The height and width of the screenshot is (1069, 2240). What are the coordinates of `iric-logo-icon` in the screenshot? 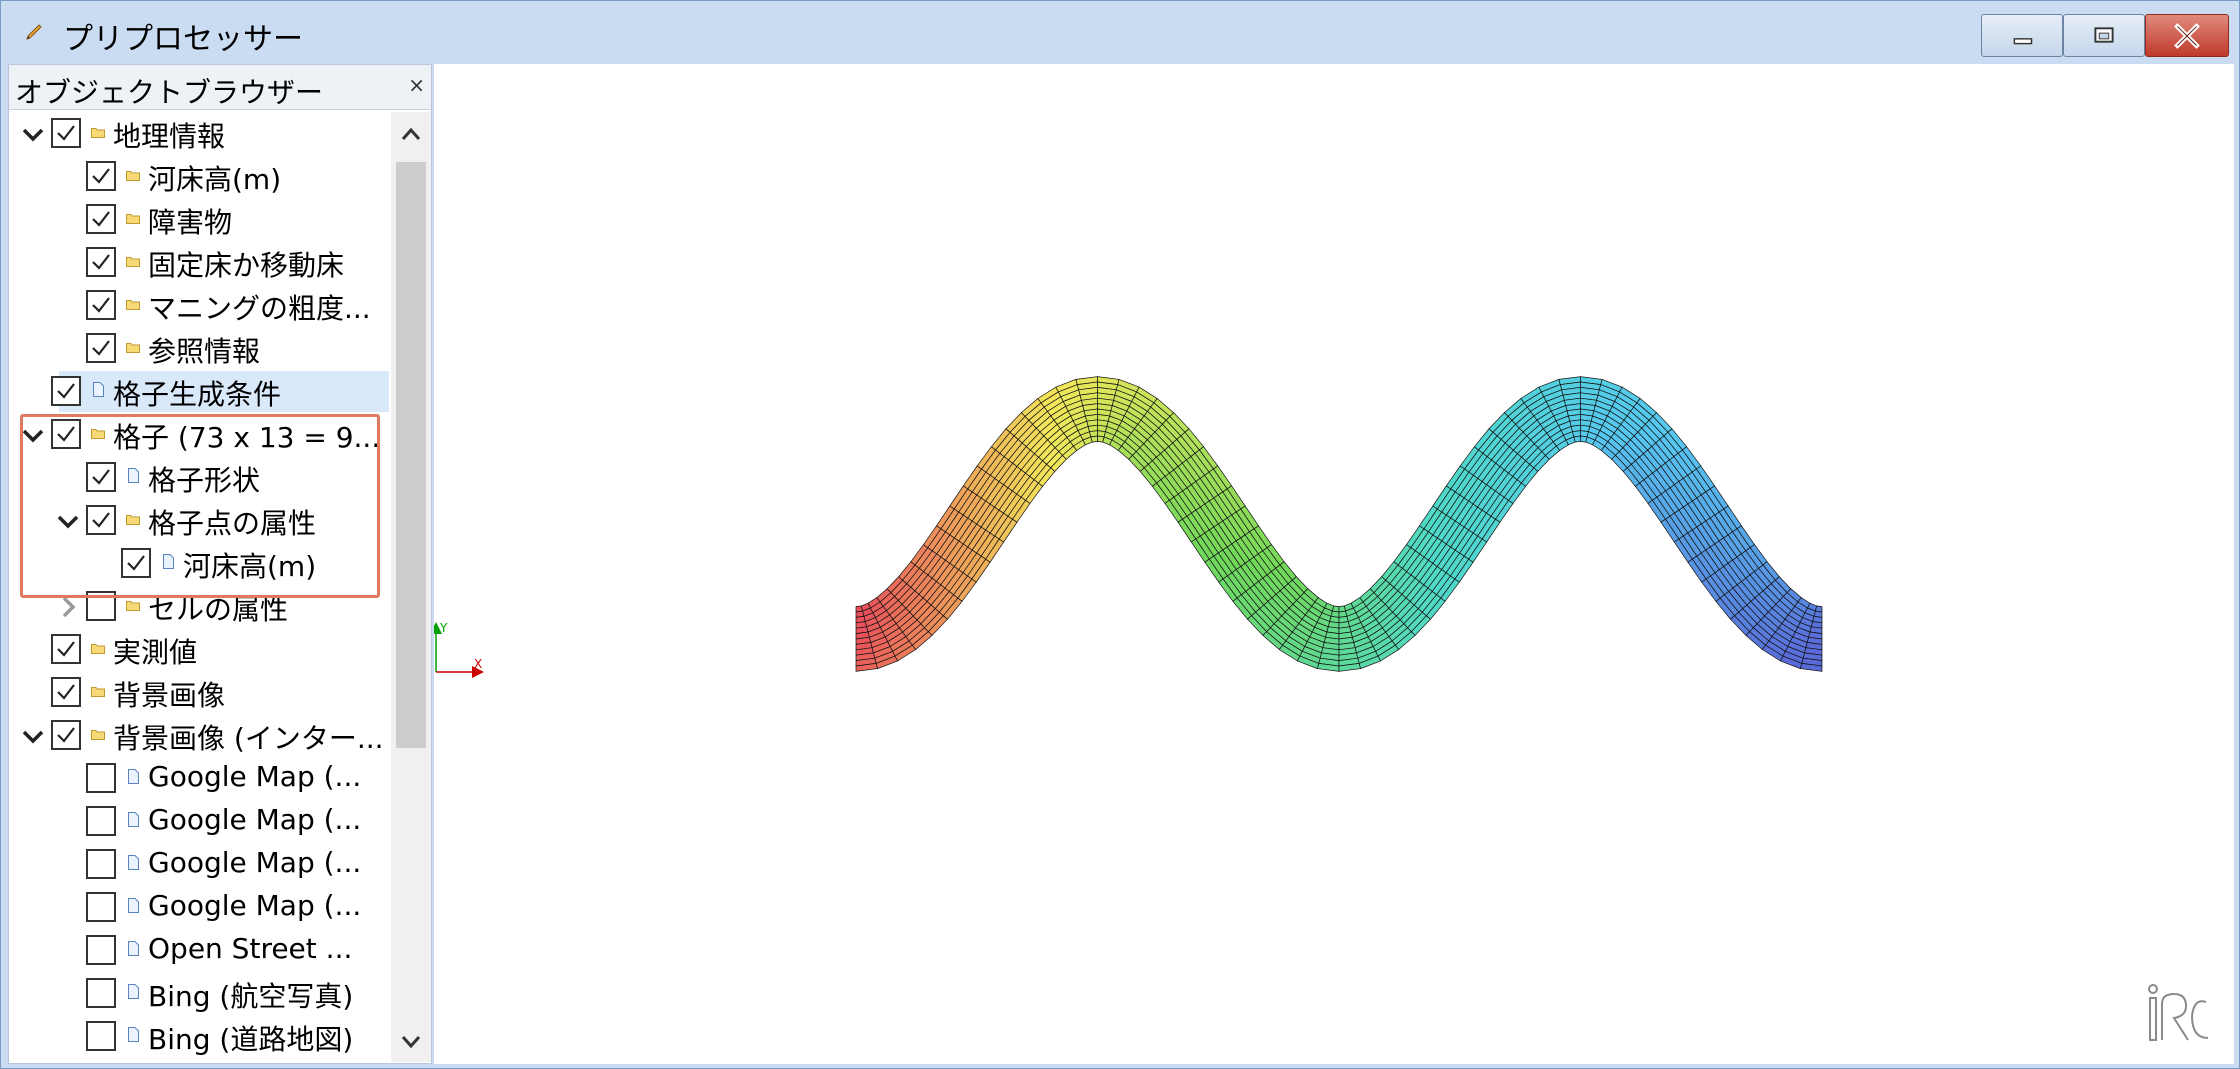 It's located at (2178, 1012).